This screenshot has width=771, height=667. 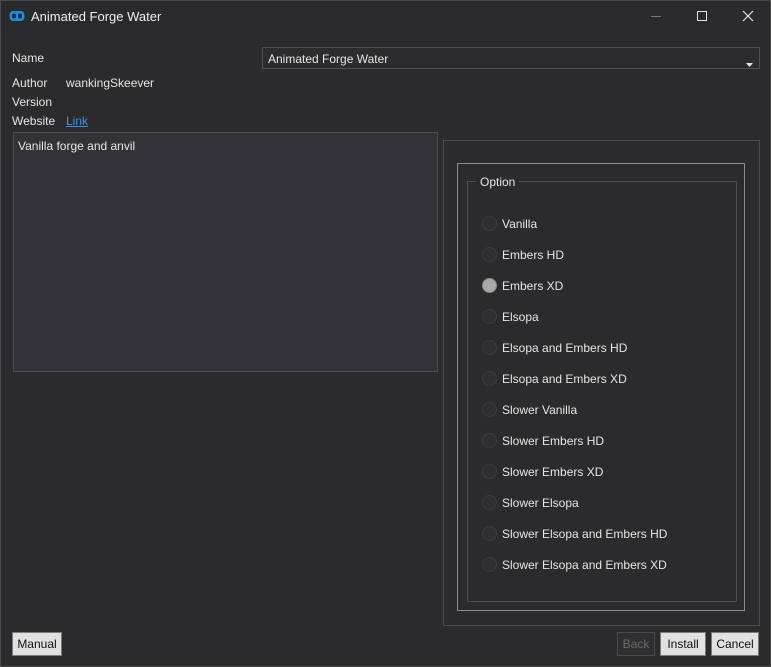 I want to click on radio-label: Elsopa, so click(x=520, y=317).